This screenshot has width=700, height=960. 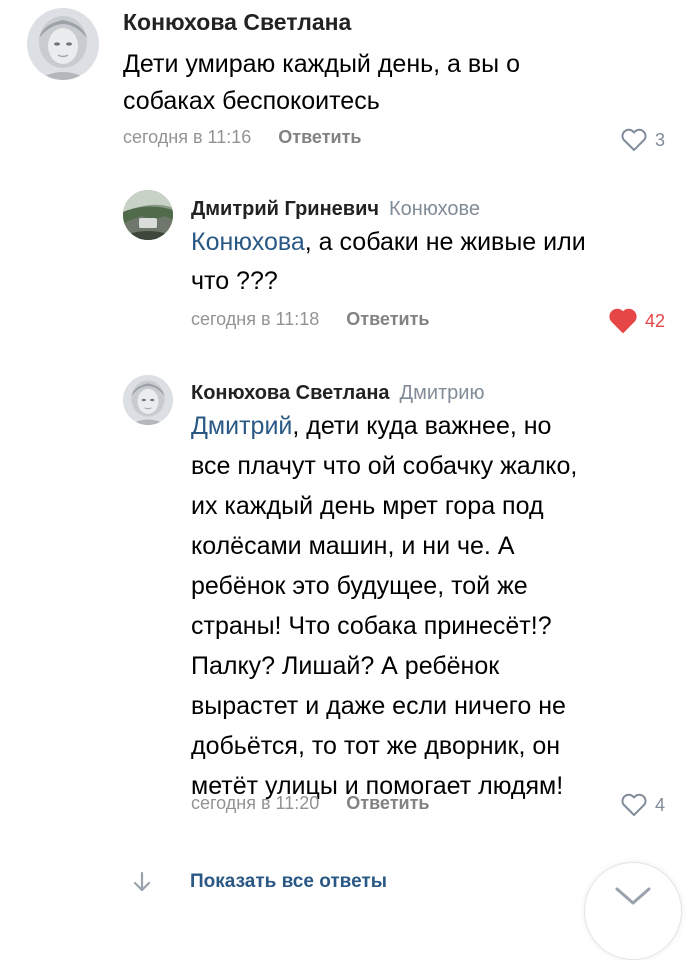 What do you see at coordinates (255, 319) in the screenshot?
I see `comment-timestamp: сегодня в 11:18` at bounding box center [255, 319].